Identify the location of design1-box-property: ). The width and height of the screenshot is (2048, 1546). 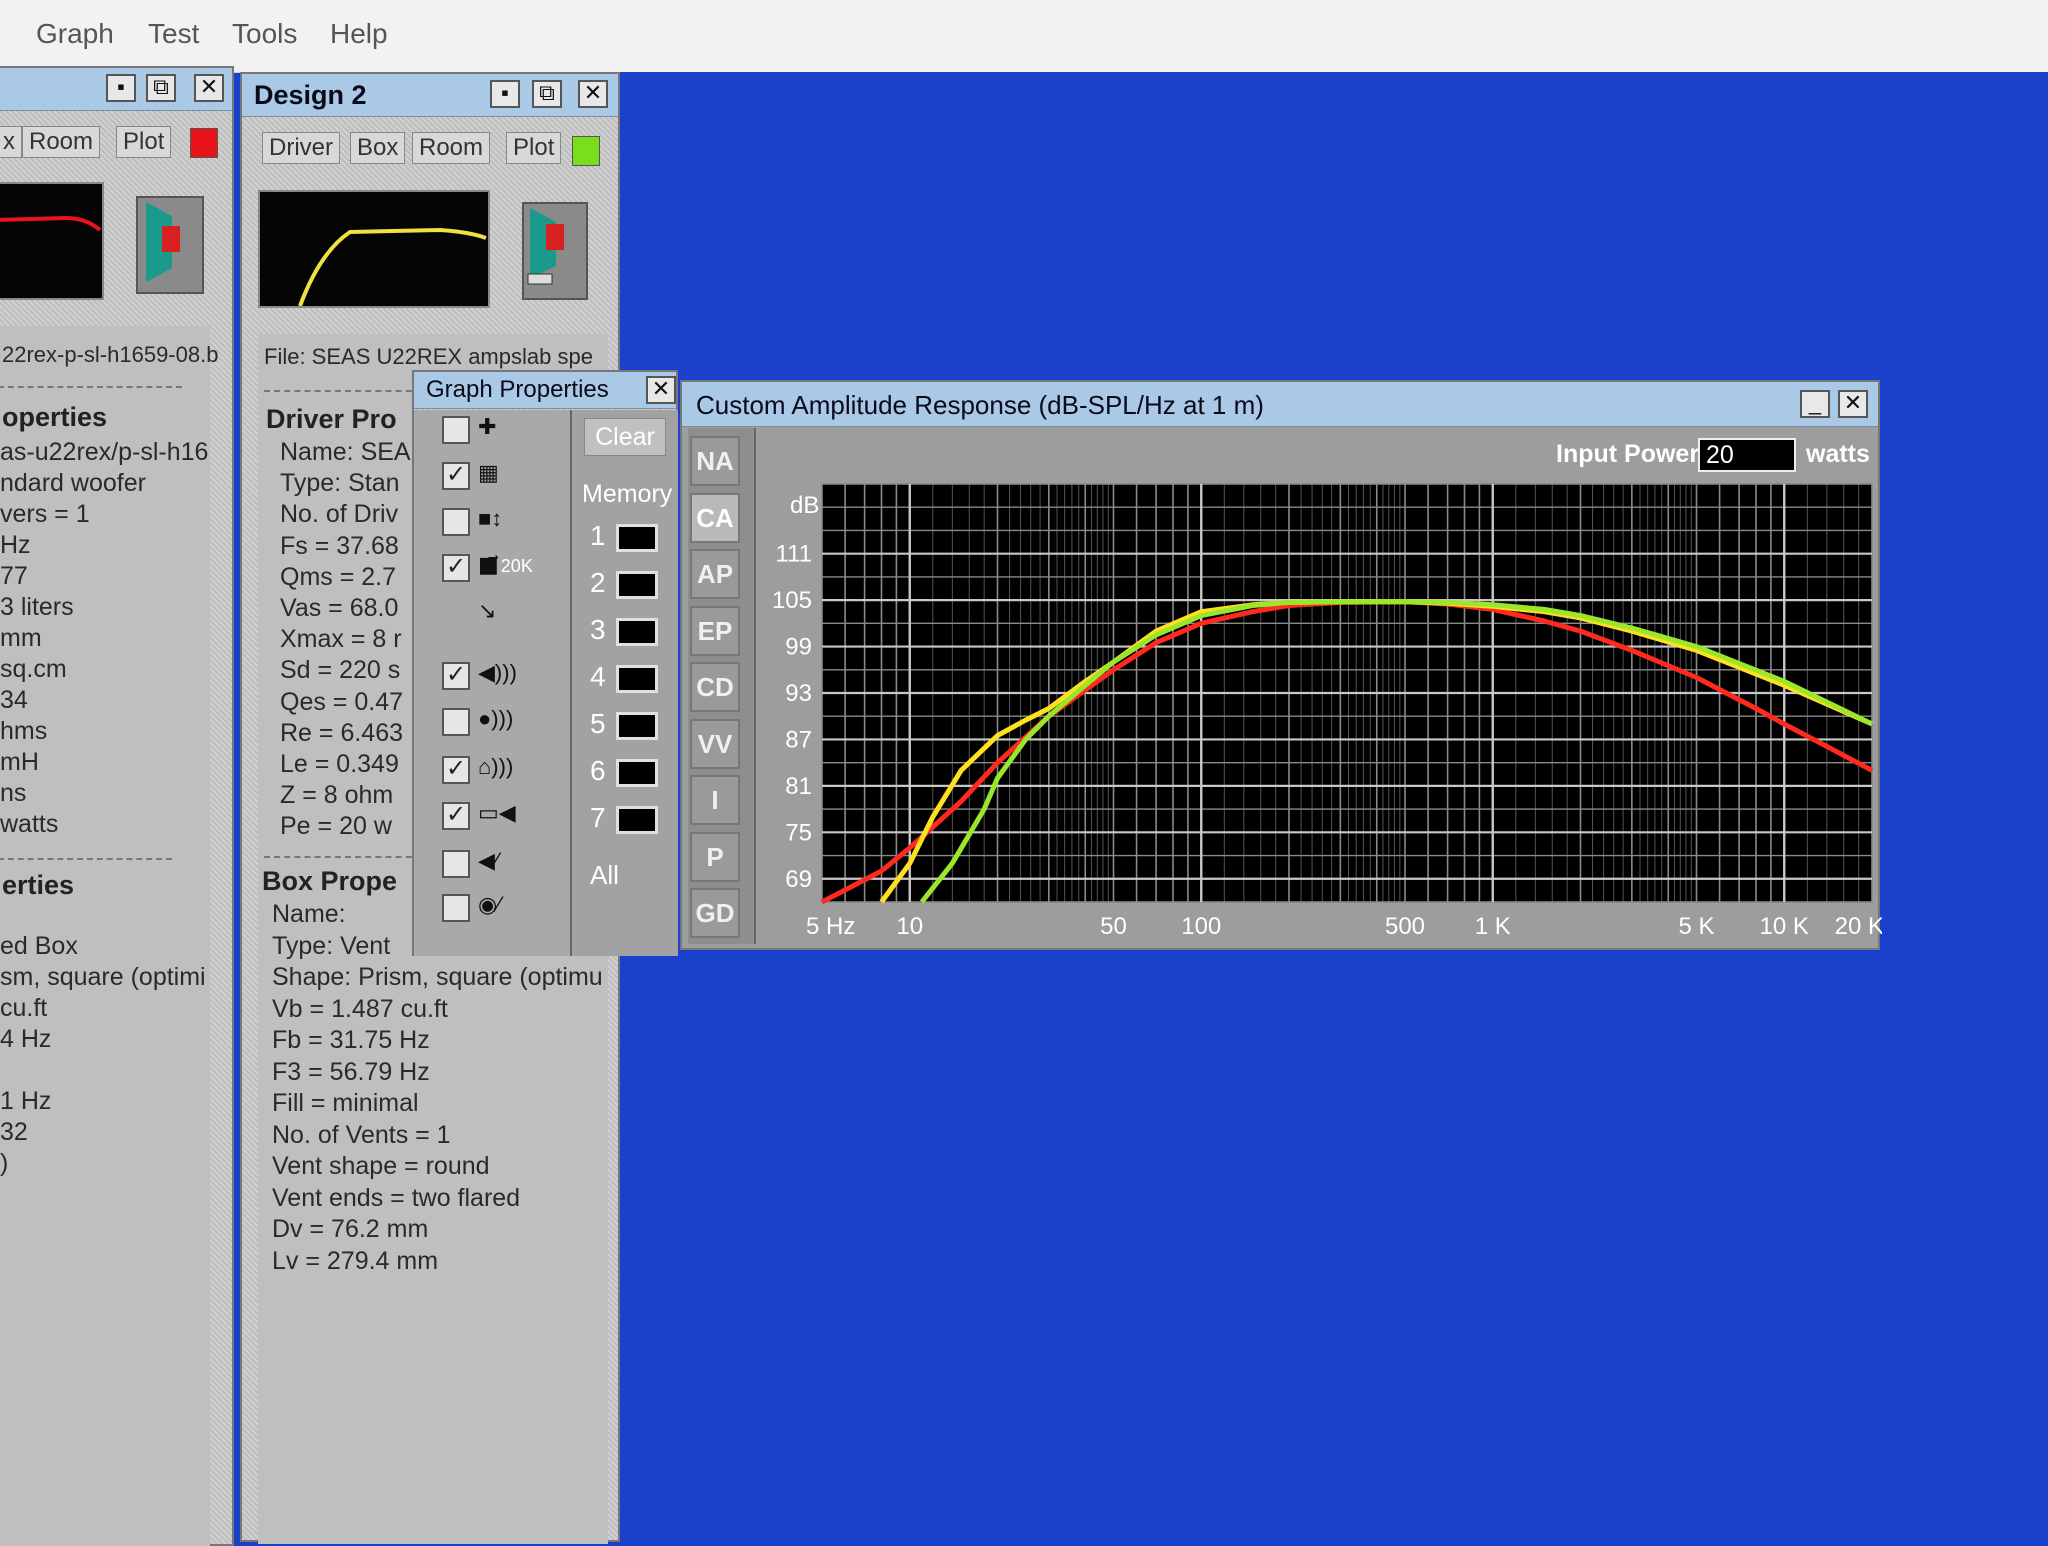
(4, 1163).